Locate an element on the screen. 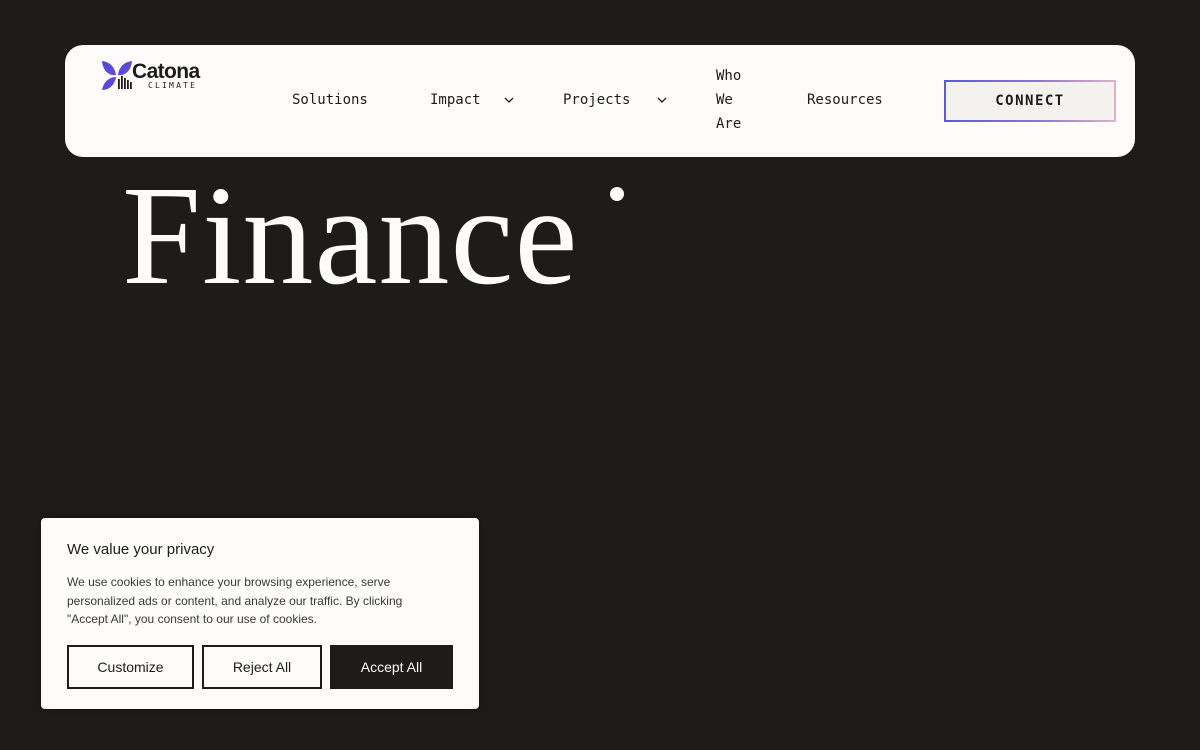 This screenshot has width=1200, height=750. accept-all-button: Accept All is located at coordinates (391, 667).